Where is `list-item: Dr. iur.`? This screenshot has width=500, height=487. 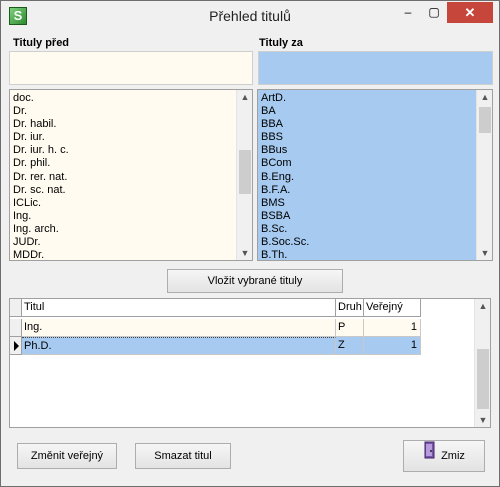
list-item: Dr. iur. is located at coordinates (123, 137).